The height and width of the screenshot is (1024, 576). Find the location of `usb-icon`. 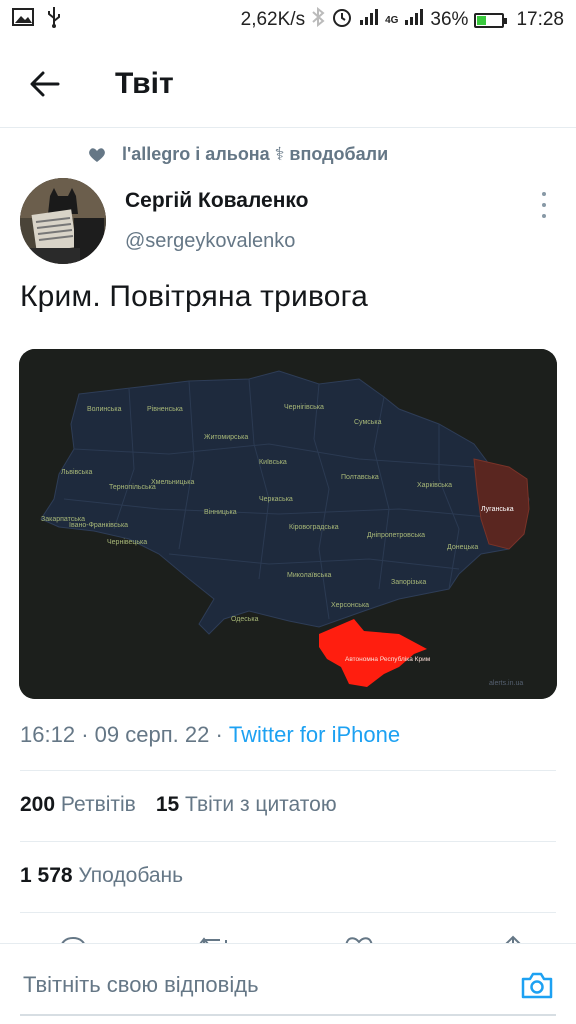

usb-icon is located at coordinates (54, 20).